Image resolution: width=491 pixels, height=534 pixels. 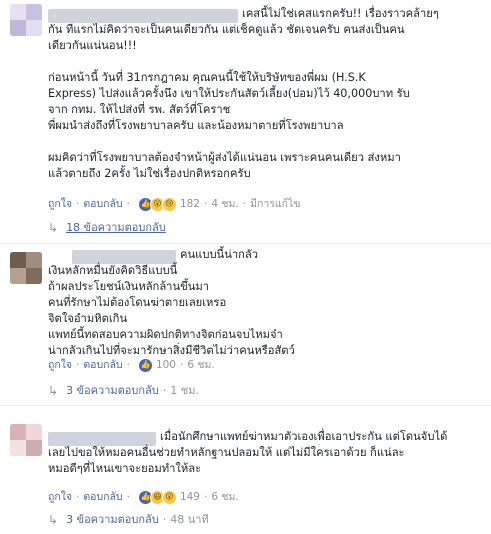 I want to click on view-replies: ↳ 3 ข้อความตอบกลับ · 48 นาที, so click(x=128, y=520).